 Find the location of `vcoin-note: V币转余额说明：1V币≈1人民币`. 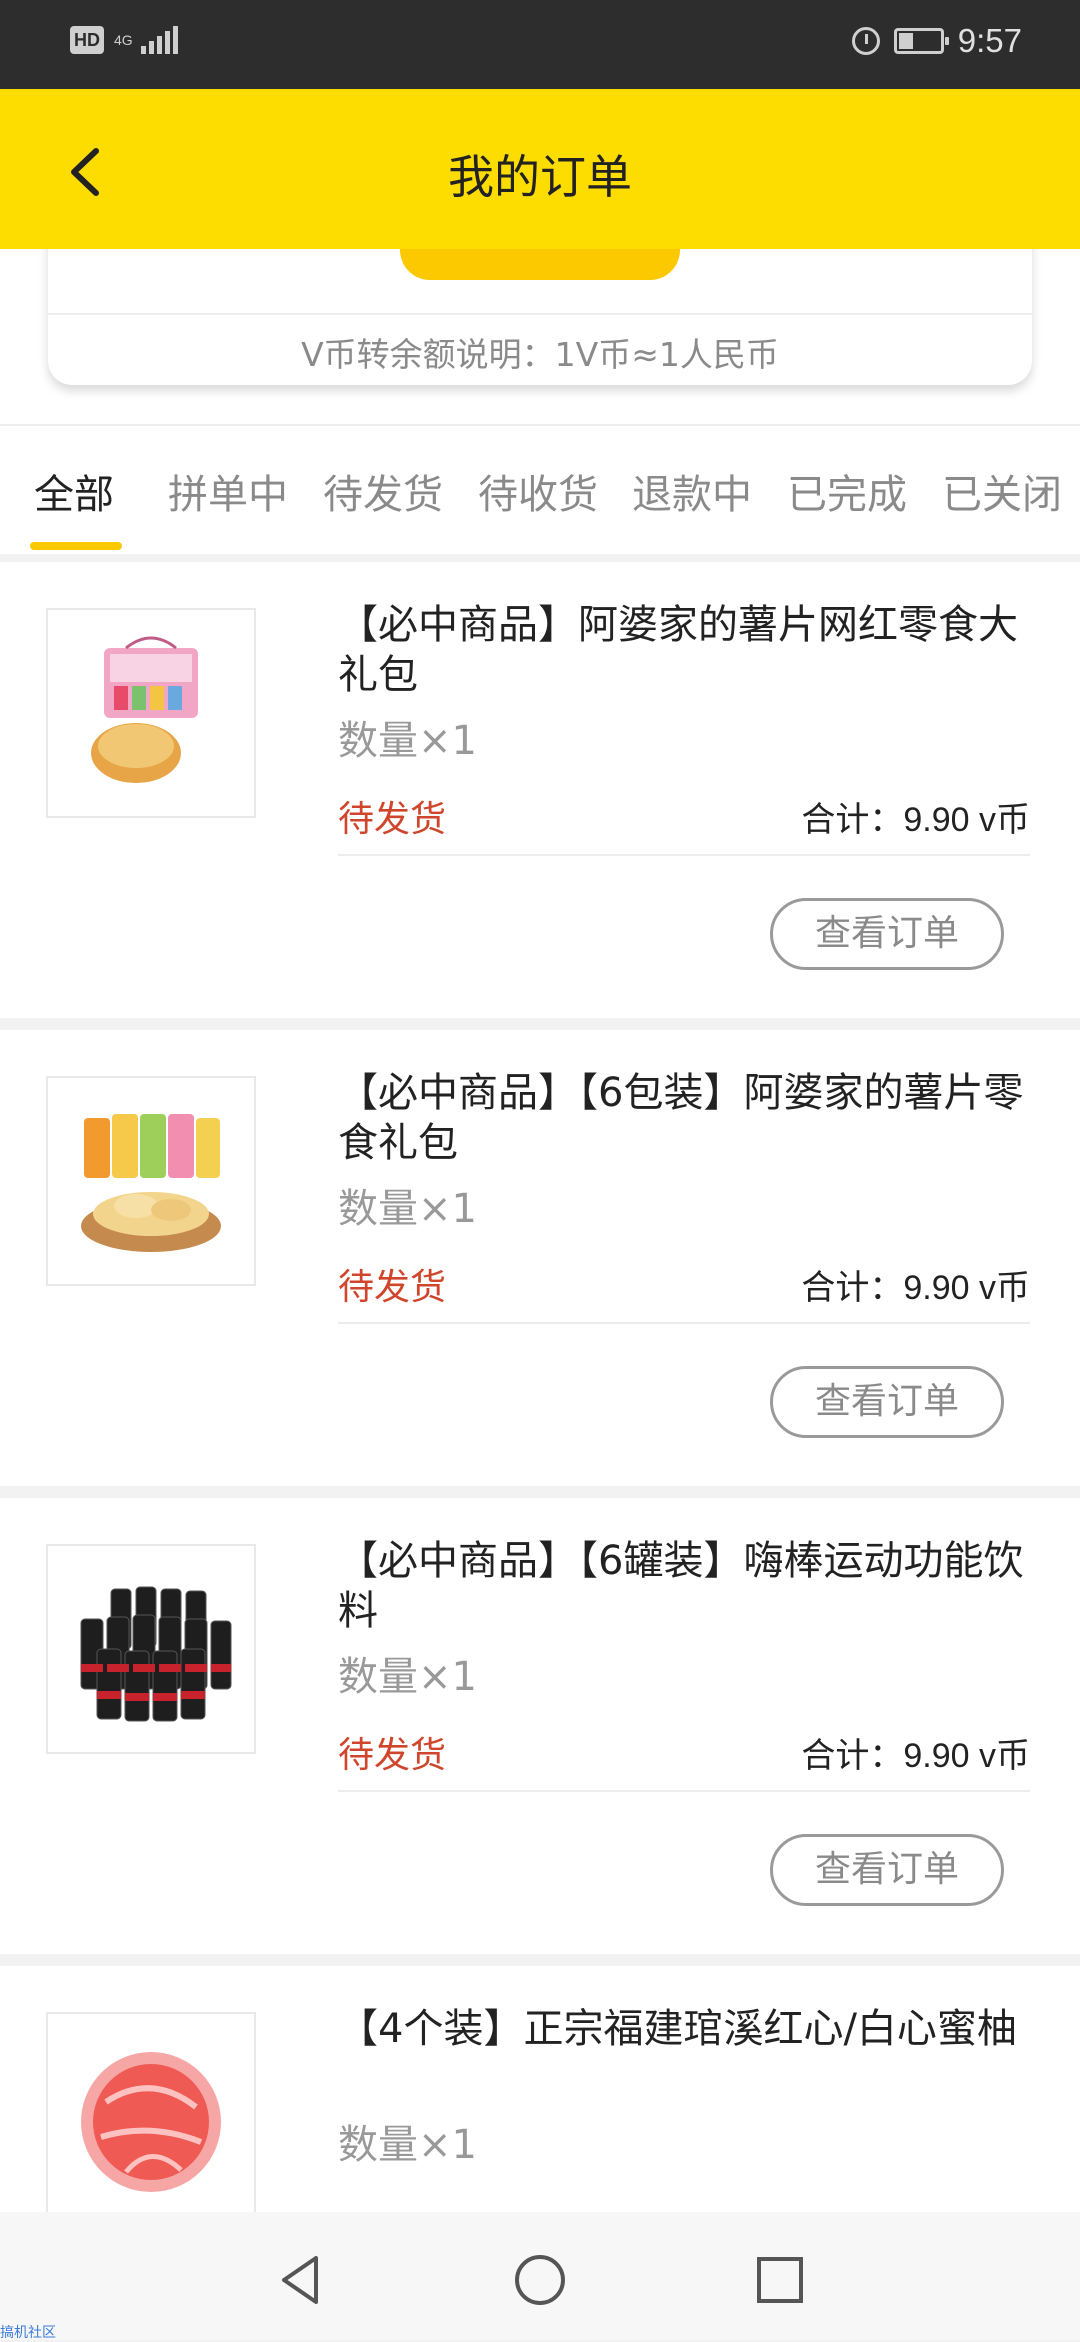

vcoin-note: V币转余额说明：1V币≈1人民币 is located at coordinates (540, 354).